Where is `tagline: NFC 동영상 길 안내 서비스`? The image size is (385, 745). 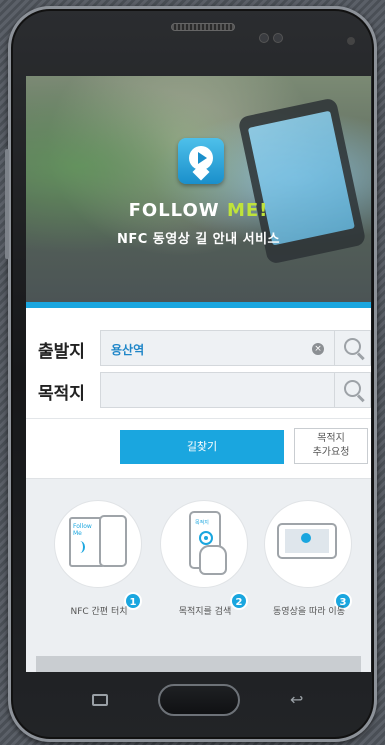 tagline: NFC 동영상 길 안내 서비스 is located at coordinates (198, 239).